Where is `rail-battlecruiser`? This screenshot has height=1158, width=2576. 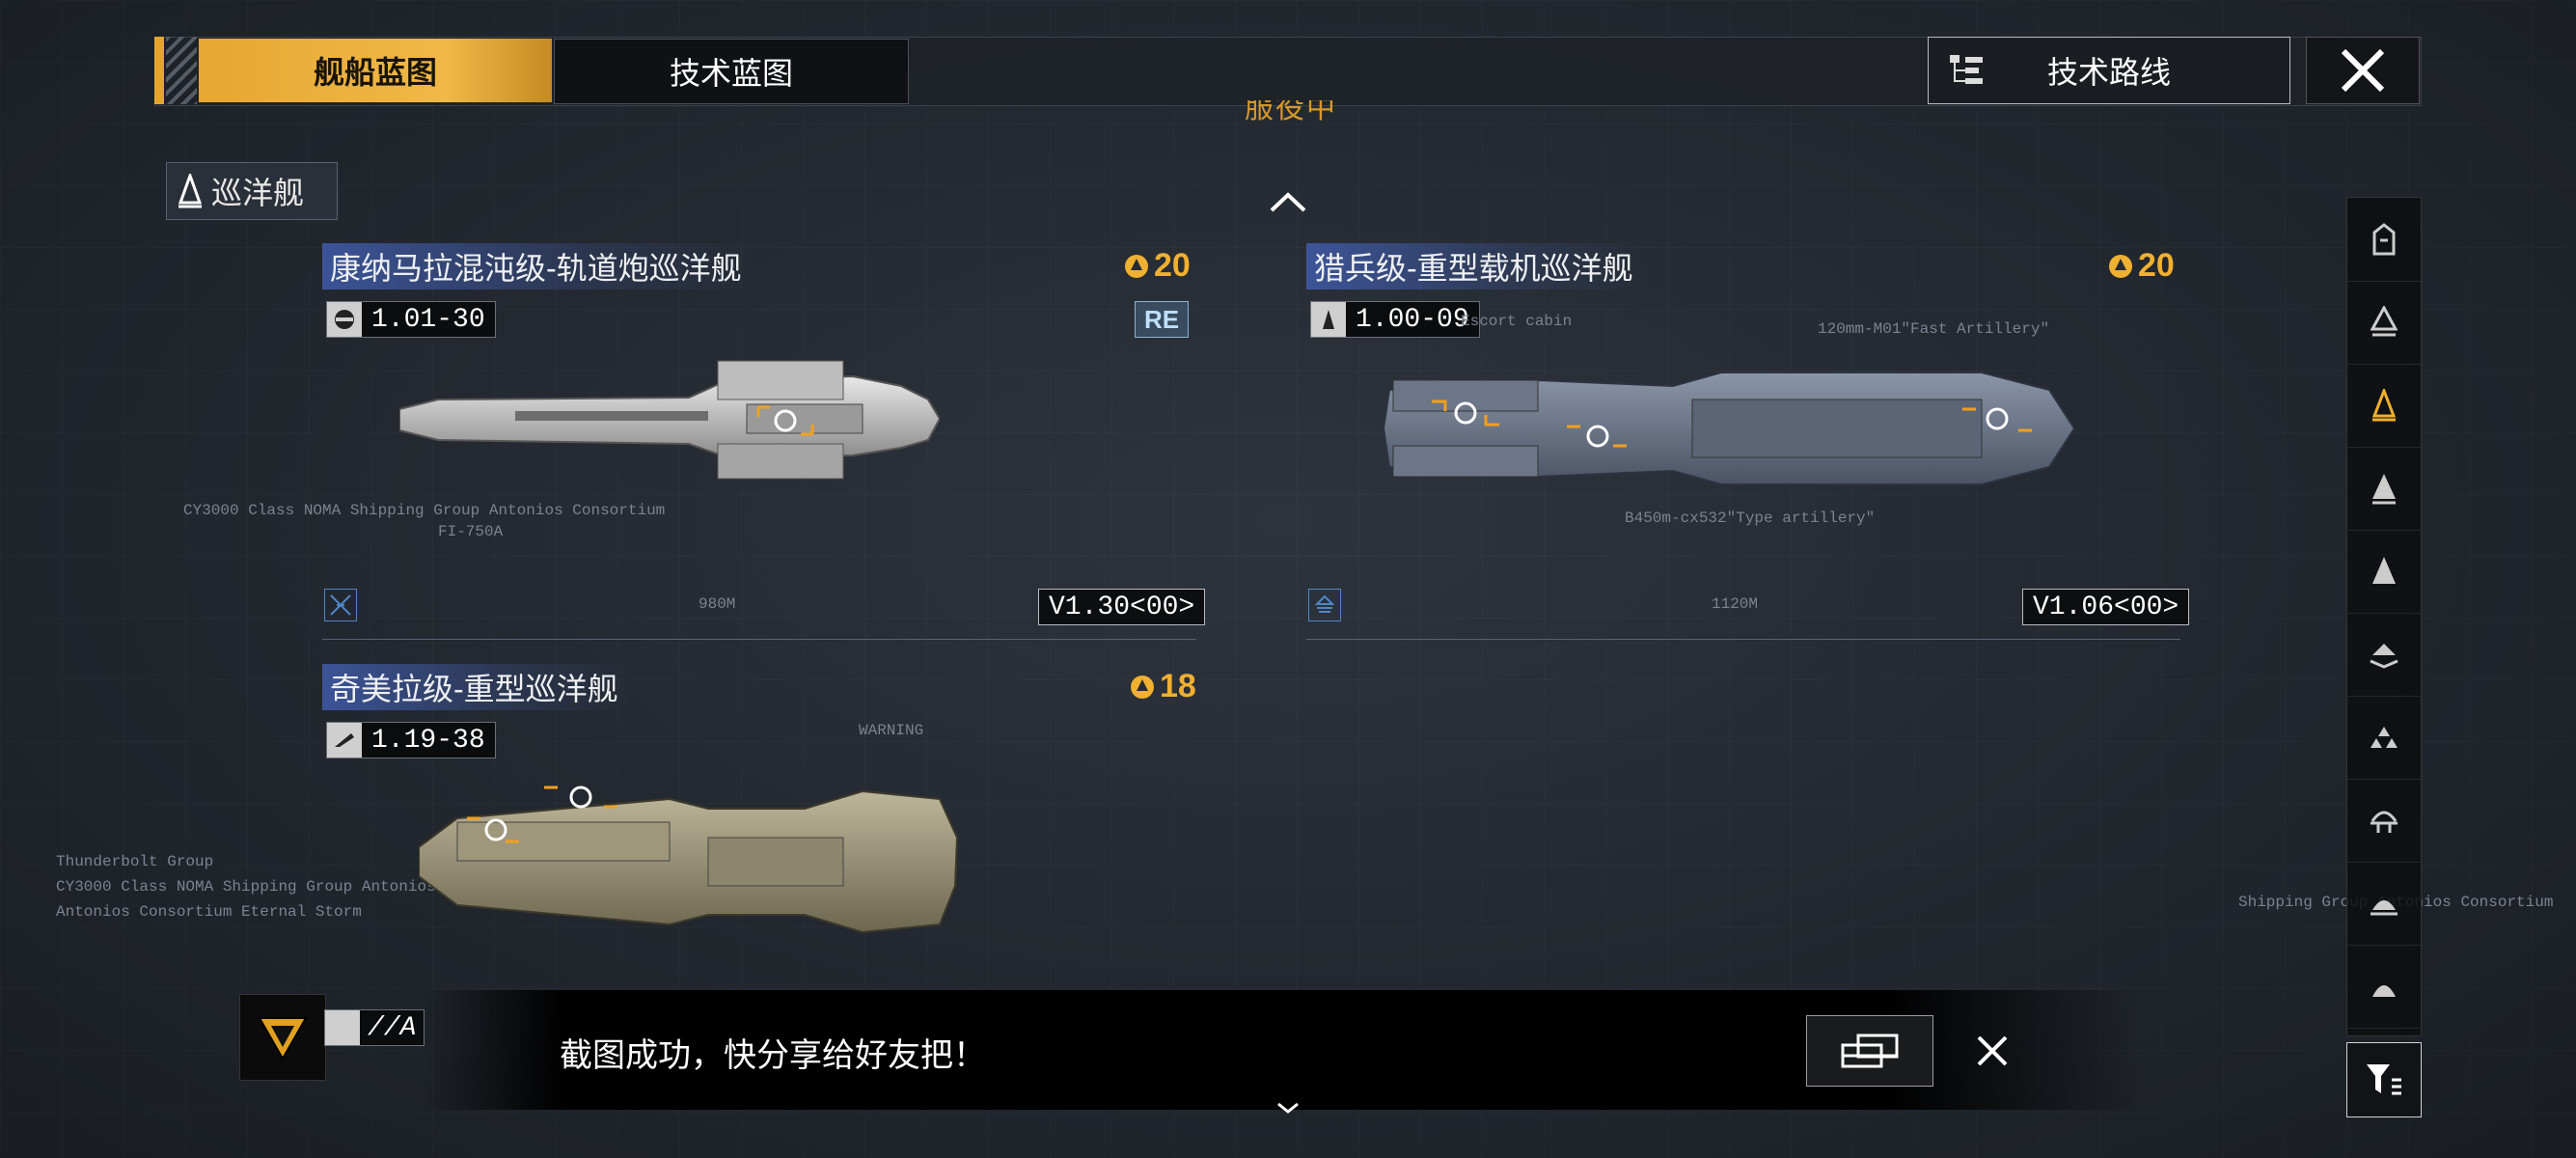
rail-battlecruiser is located at coordinates (2384, 489).